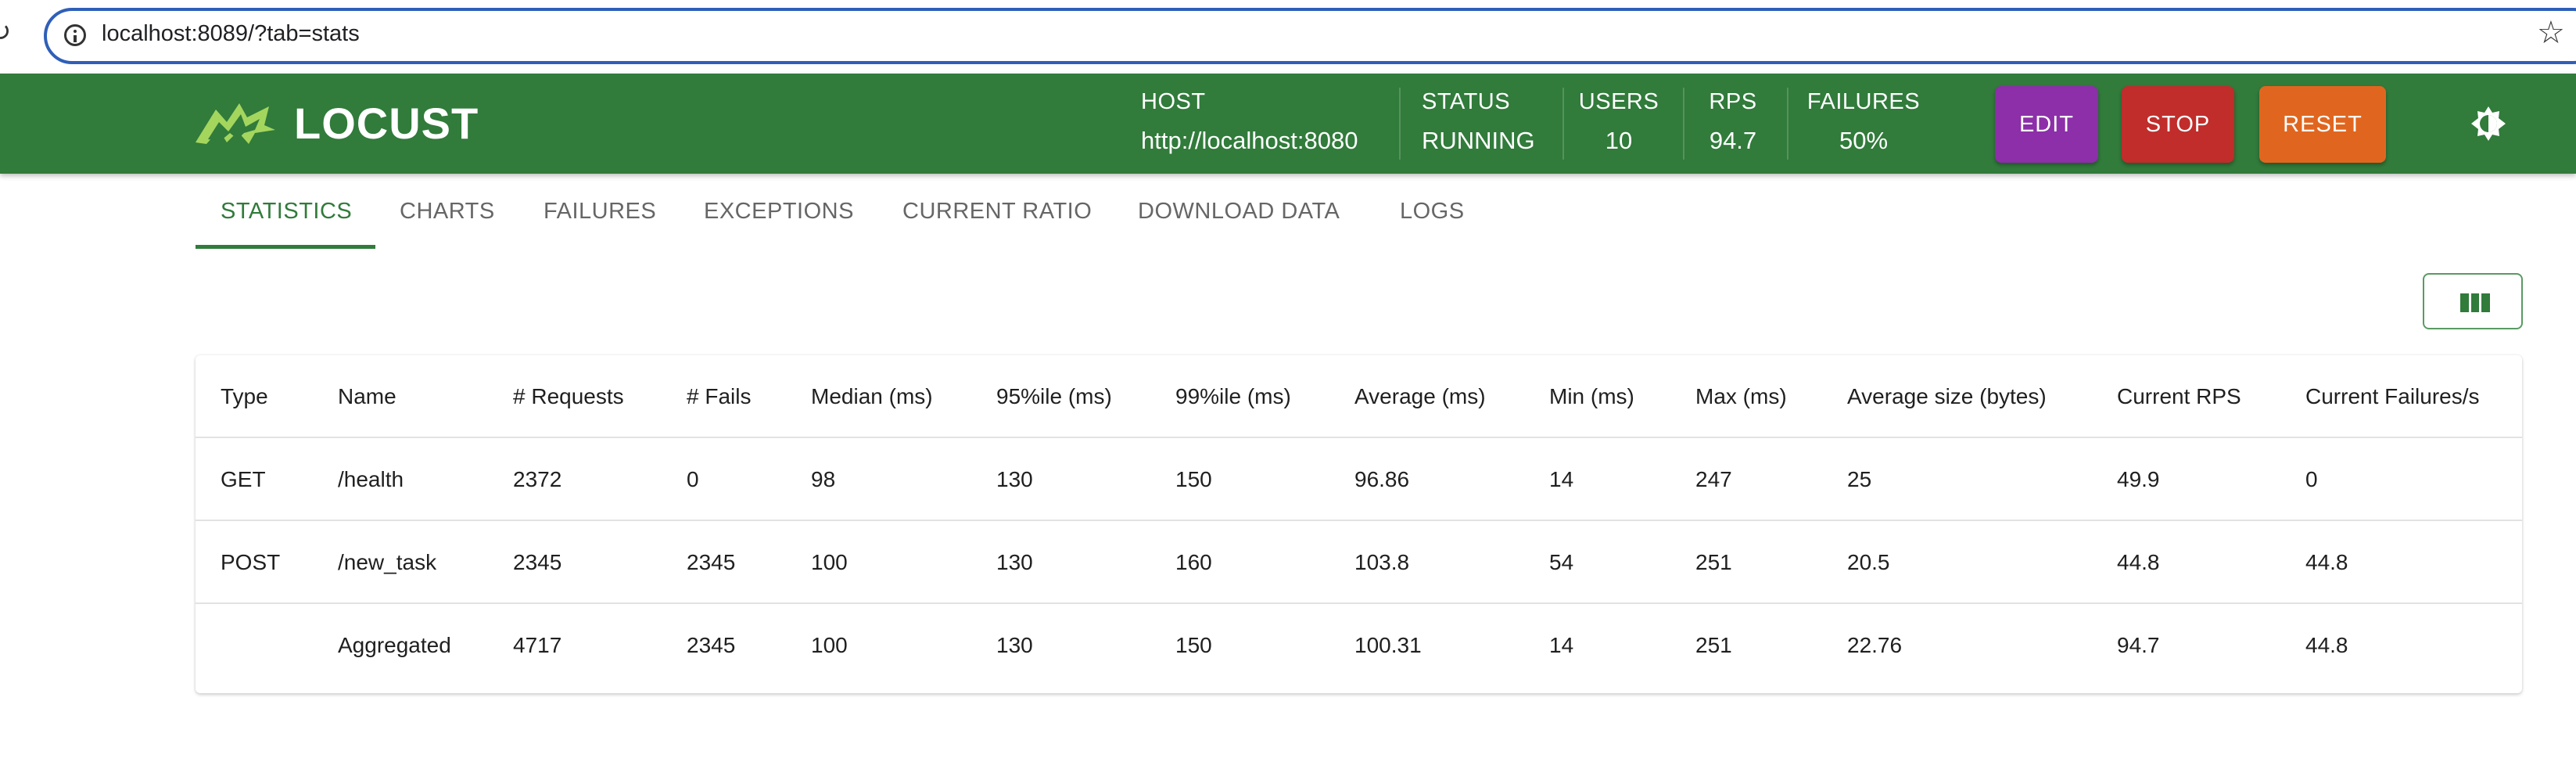 The height and width of the screenshot is (784, 2576). Describe the element at coordinates (1864, 124) in the screenshot. I see `failures-stat: FAILURES 50%` at that location.